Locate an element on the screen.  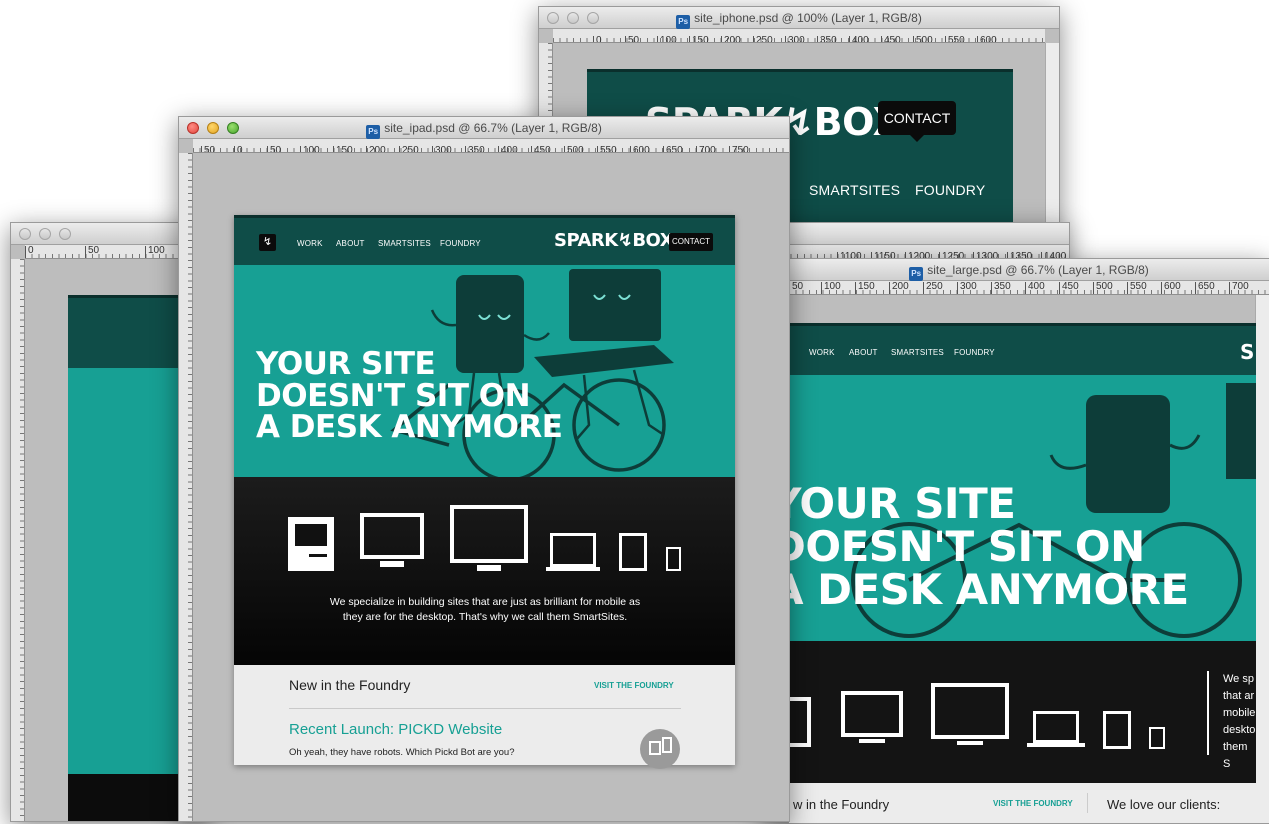
pickd-thumbnail-icon is located at coordinates (660, 749).